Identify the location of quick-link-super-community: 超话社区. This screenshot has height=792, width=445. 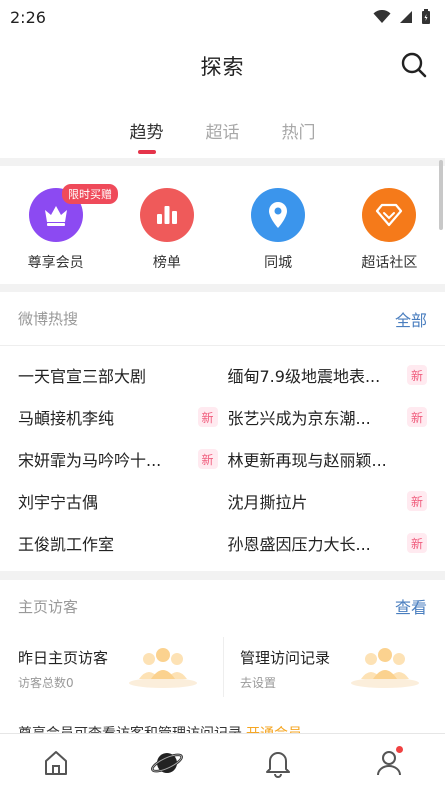
(389, 225).